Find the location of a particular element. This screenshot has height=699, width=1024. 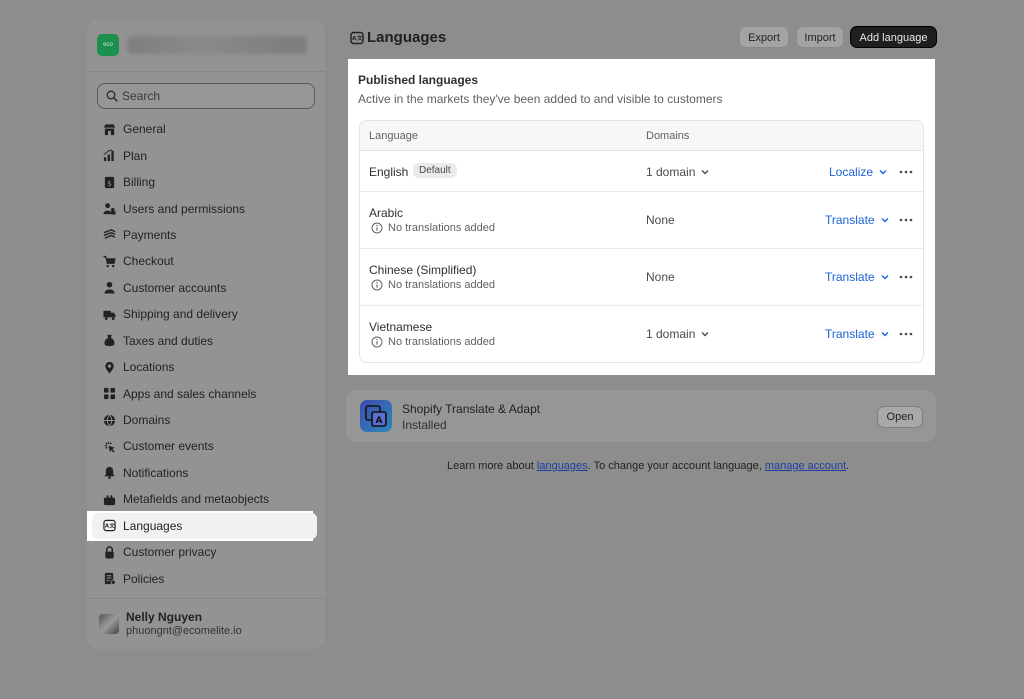

search-input is located at coordinates (214, 96).